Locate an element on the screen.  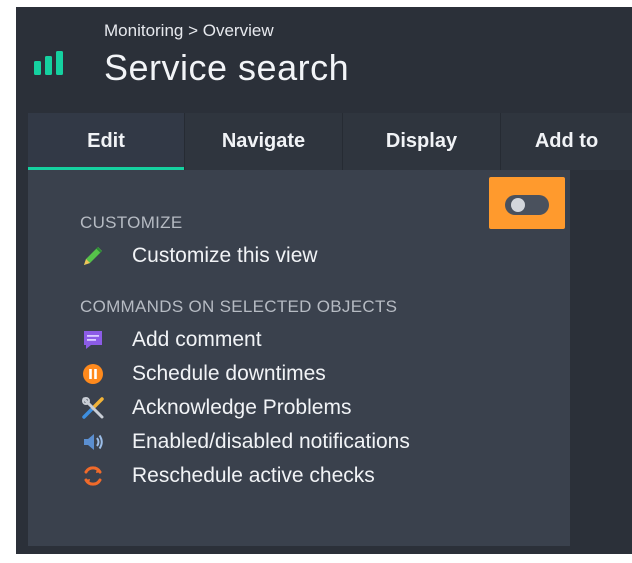
pause-icon is located at coordinates (93, 374).